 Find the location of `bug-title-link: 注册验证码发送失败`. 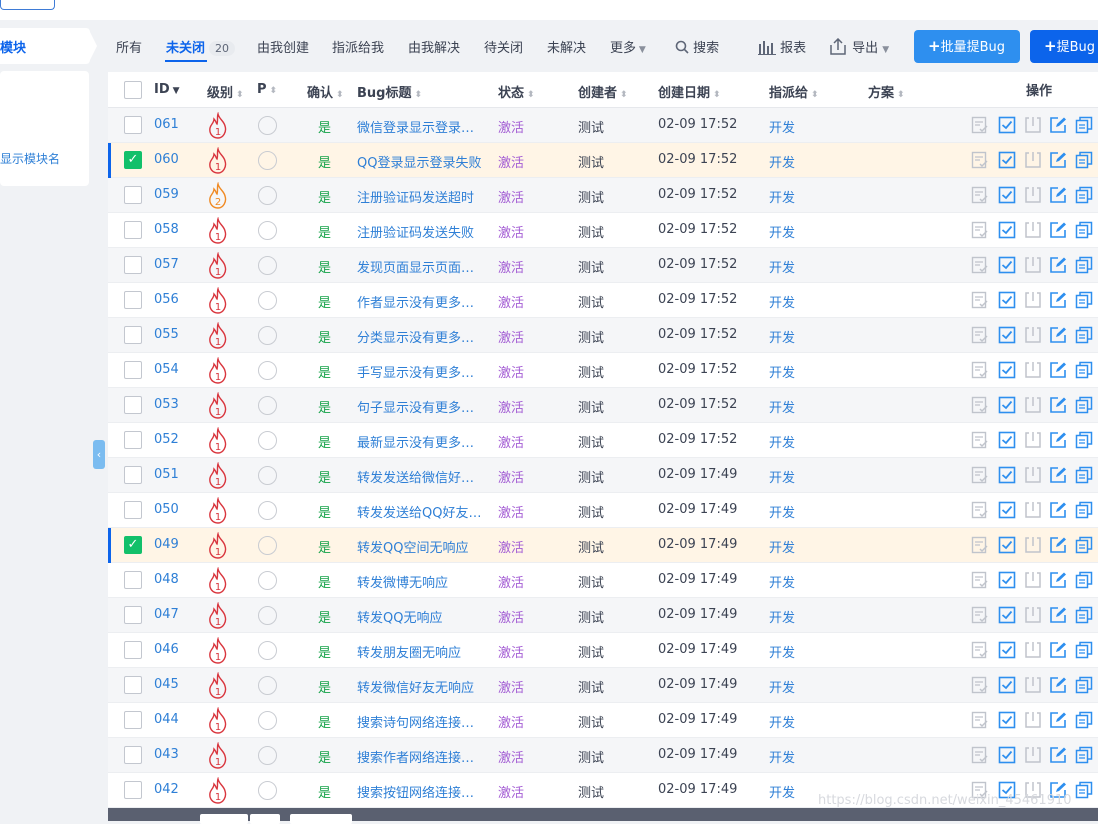

bug-title-link: 注册验证码发送失败 is located at coordinates (420, 231).